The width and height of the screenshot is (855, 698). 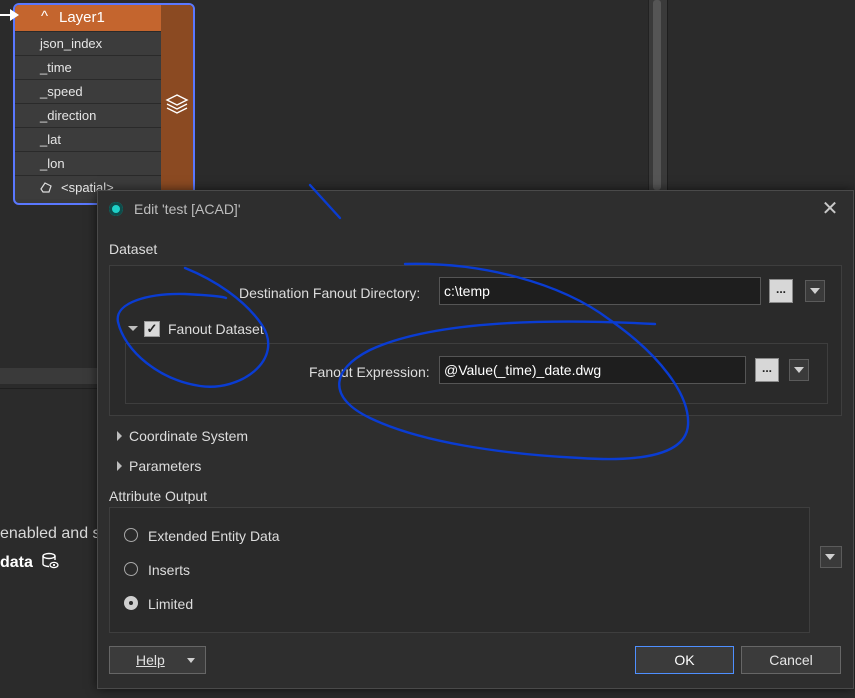 What do you see at coordinates (131, 569) in the screenshot?
I see `radio-inserts` at bounding box center [131, 569].